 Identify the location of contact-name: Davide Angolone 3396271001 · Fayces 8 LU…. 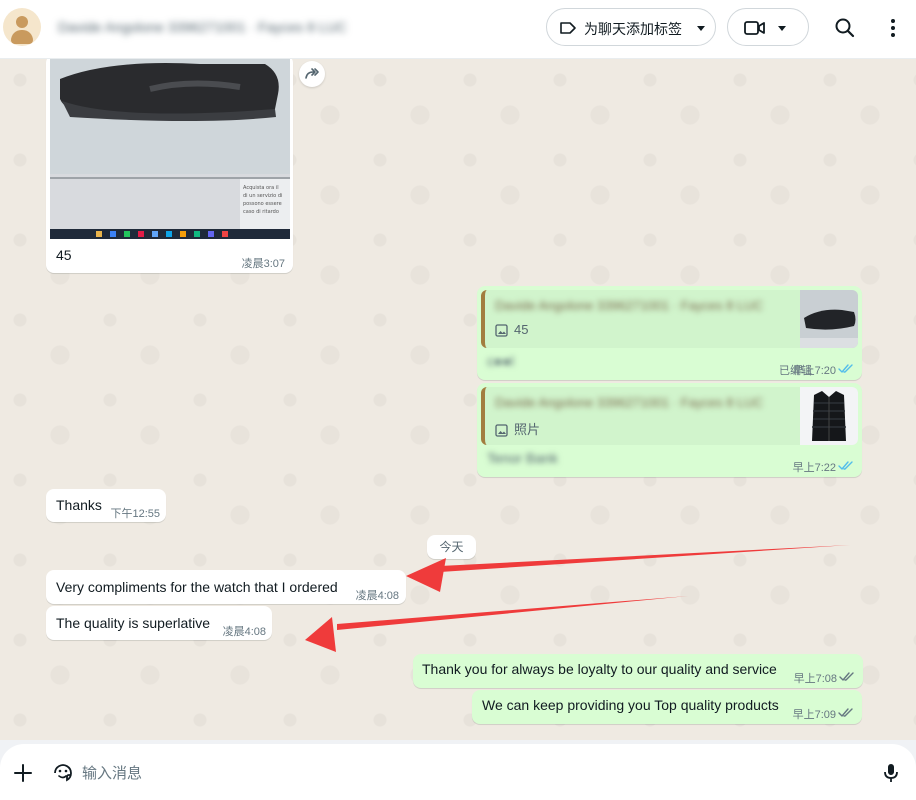
(241, 27).